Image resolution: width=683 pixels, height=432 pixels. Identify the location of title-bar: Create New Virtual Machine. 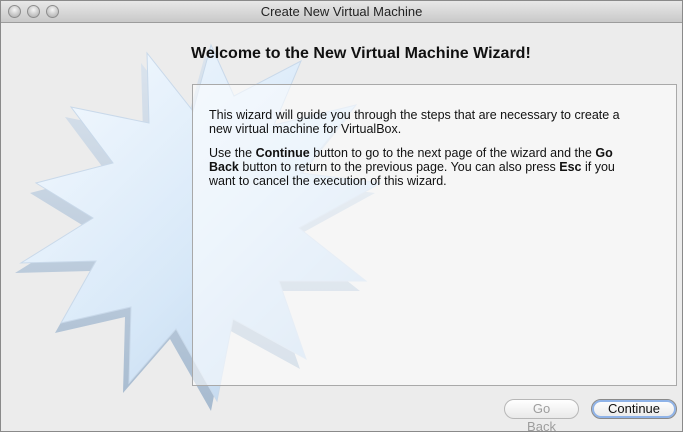
(341, 12).